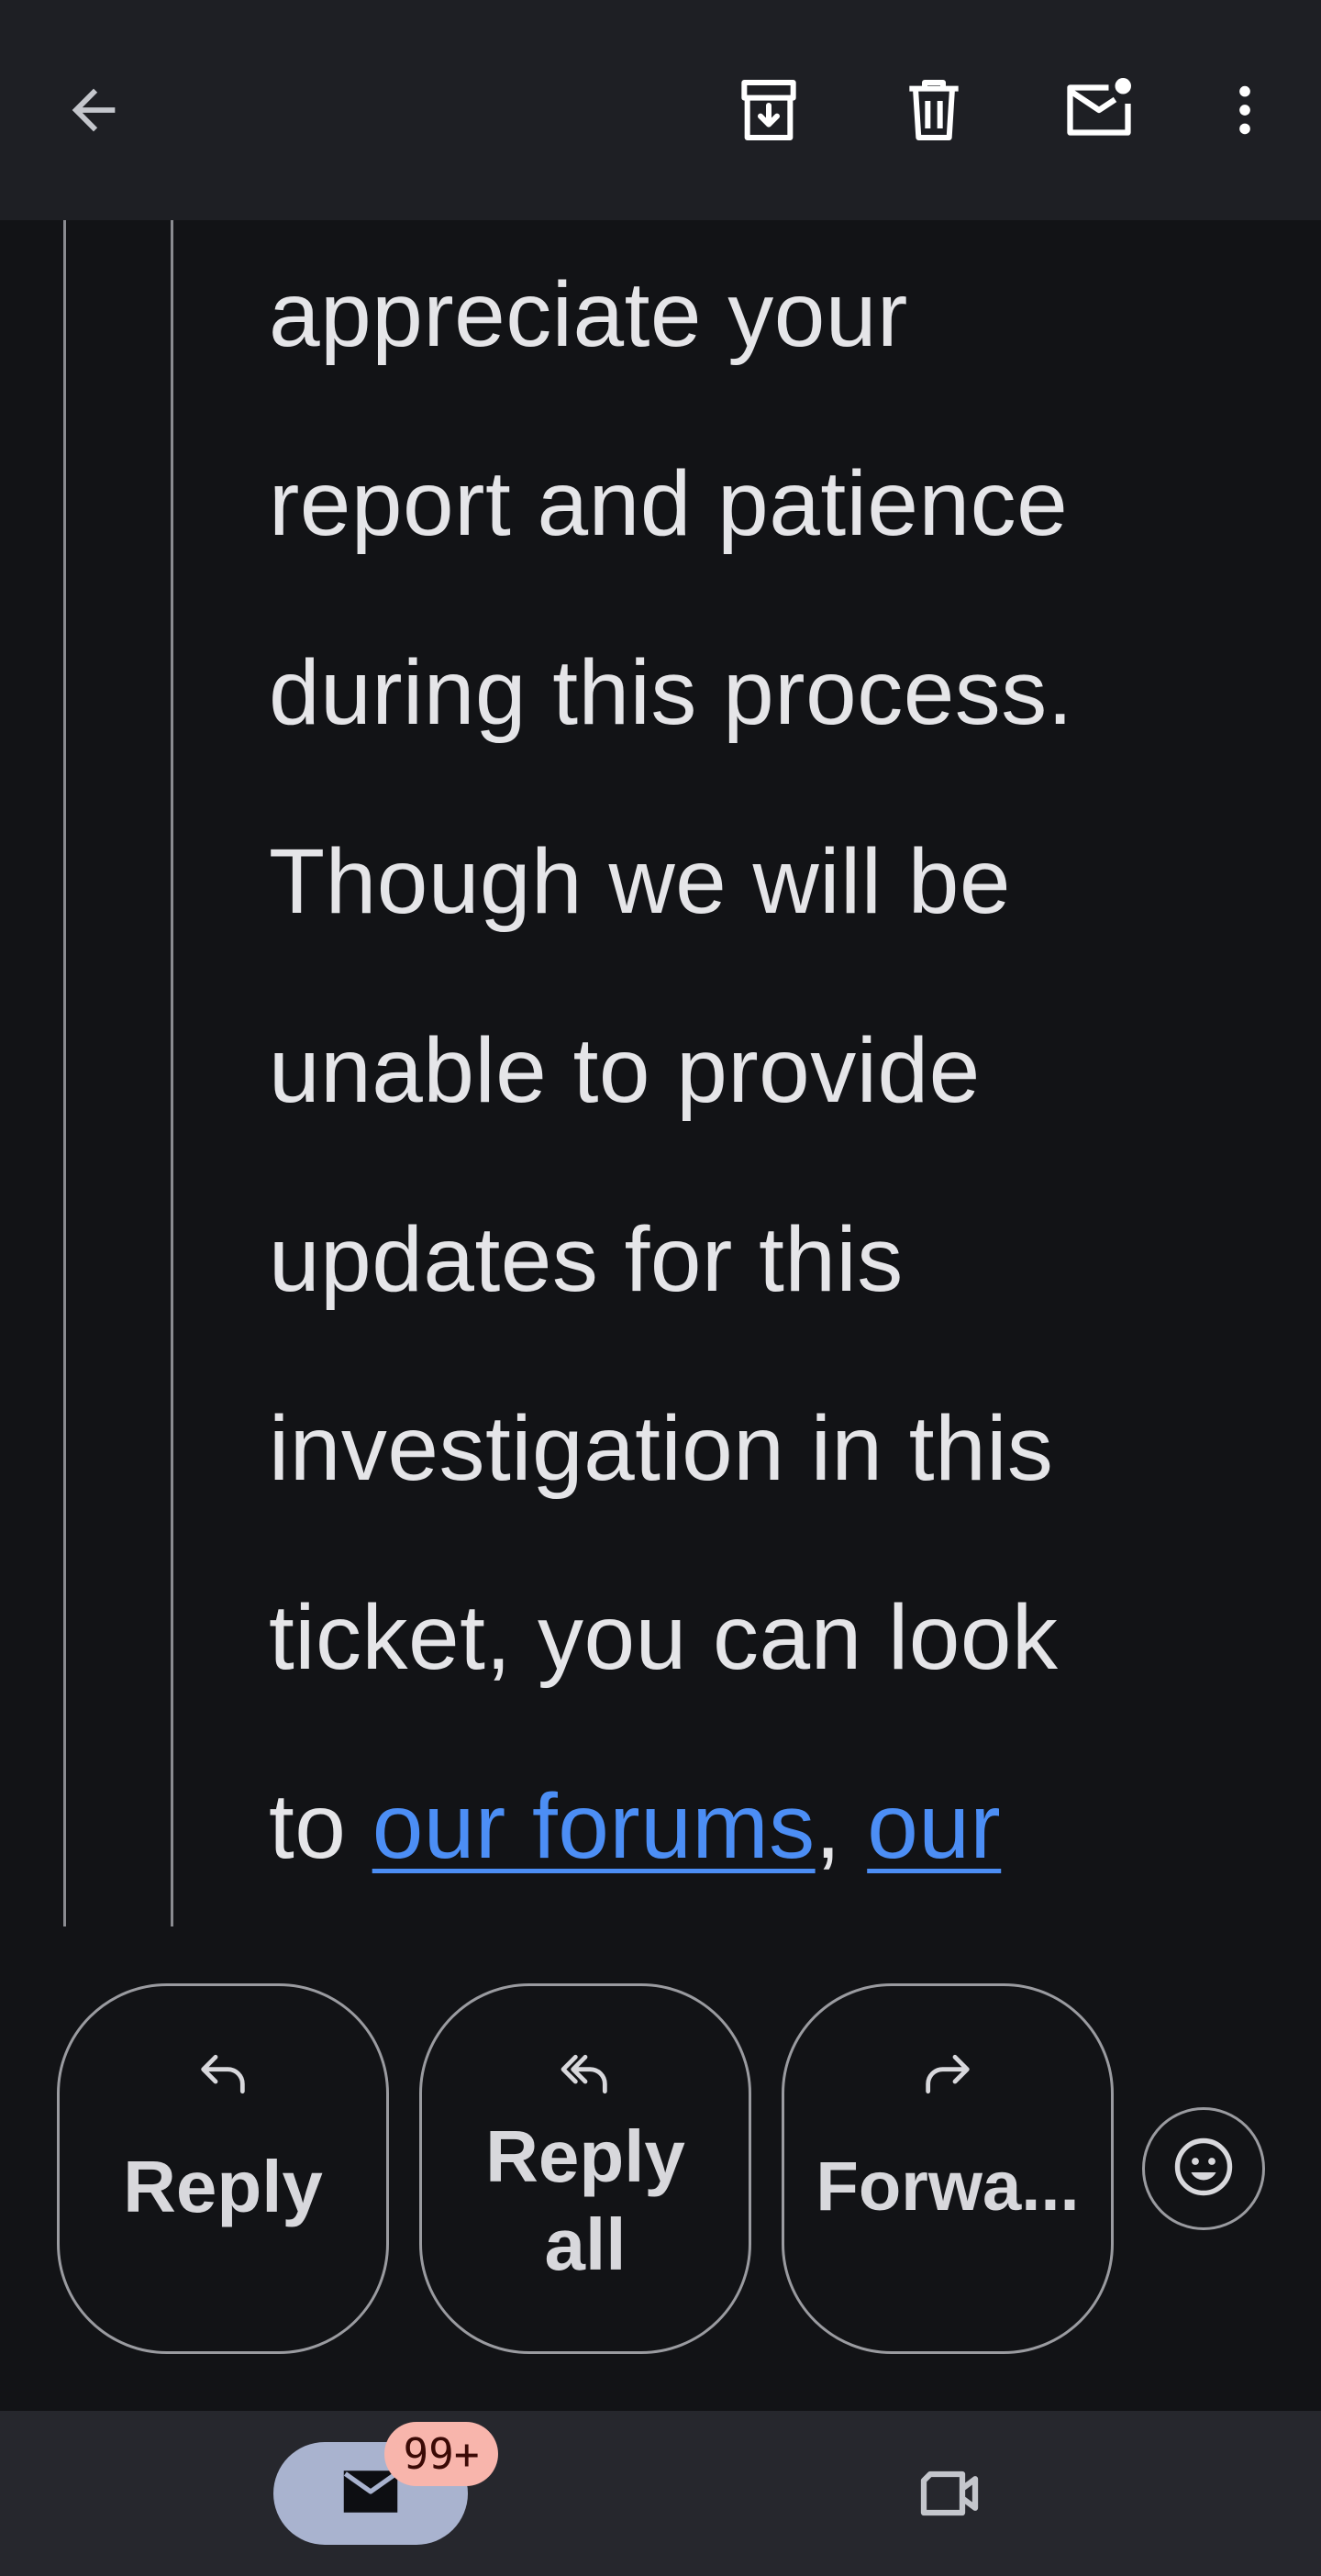  I want to click on message-line: during this process., so click(671, 692).